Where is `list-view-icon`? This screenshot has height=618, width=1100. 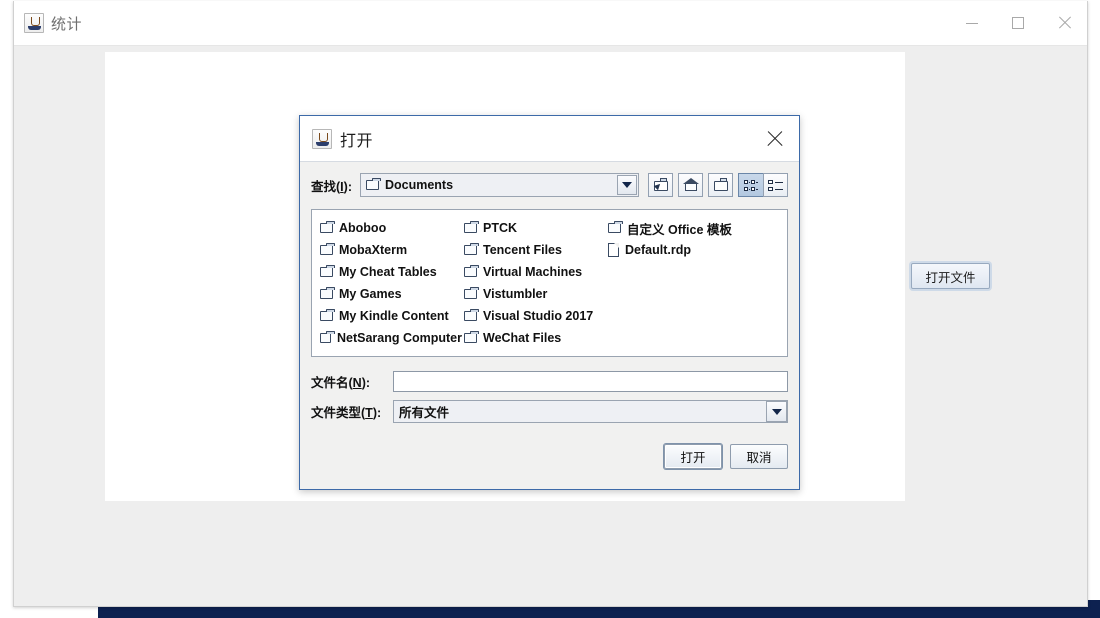 list-view-icon is located at coordinates (775, 185).